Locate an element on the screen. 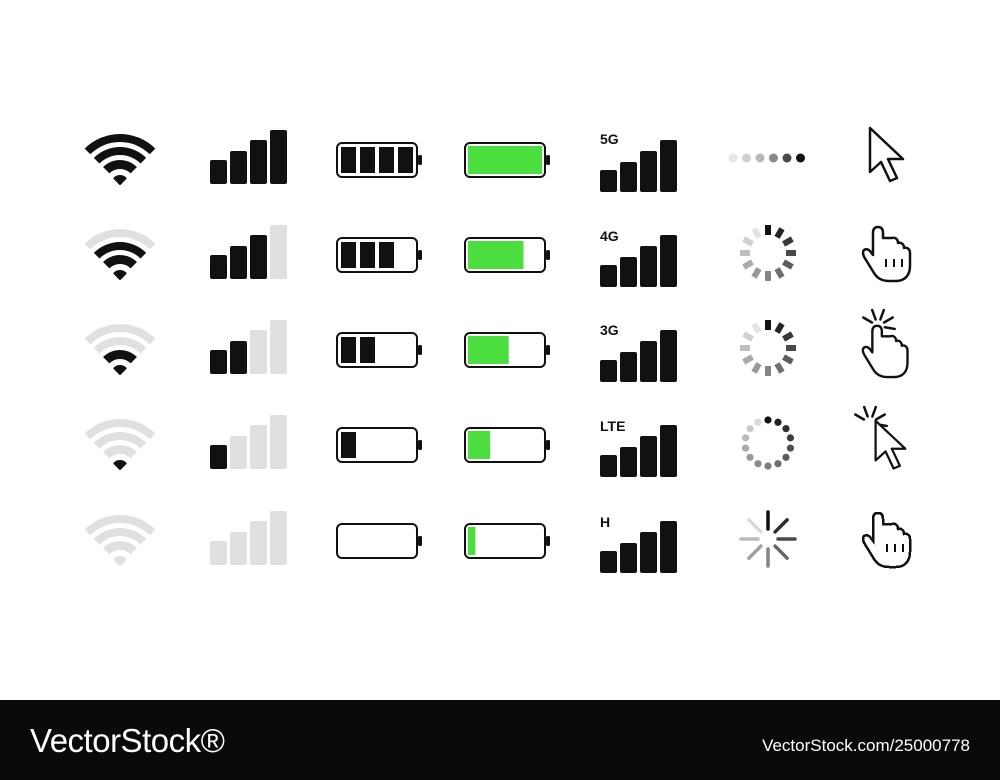 The image size is (1000, 780). arrow-click-icon is located at coordinates (880, 437).